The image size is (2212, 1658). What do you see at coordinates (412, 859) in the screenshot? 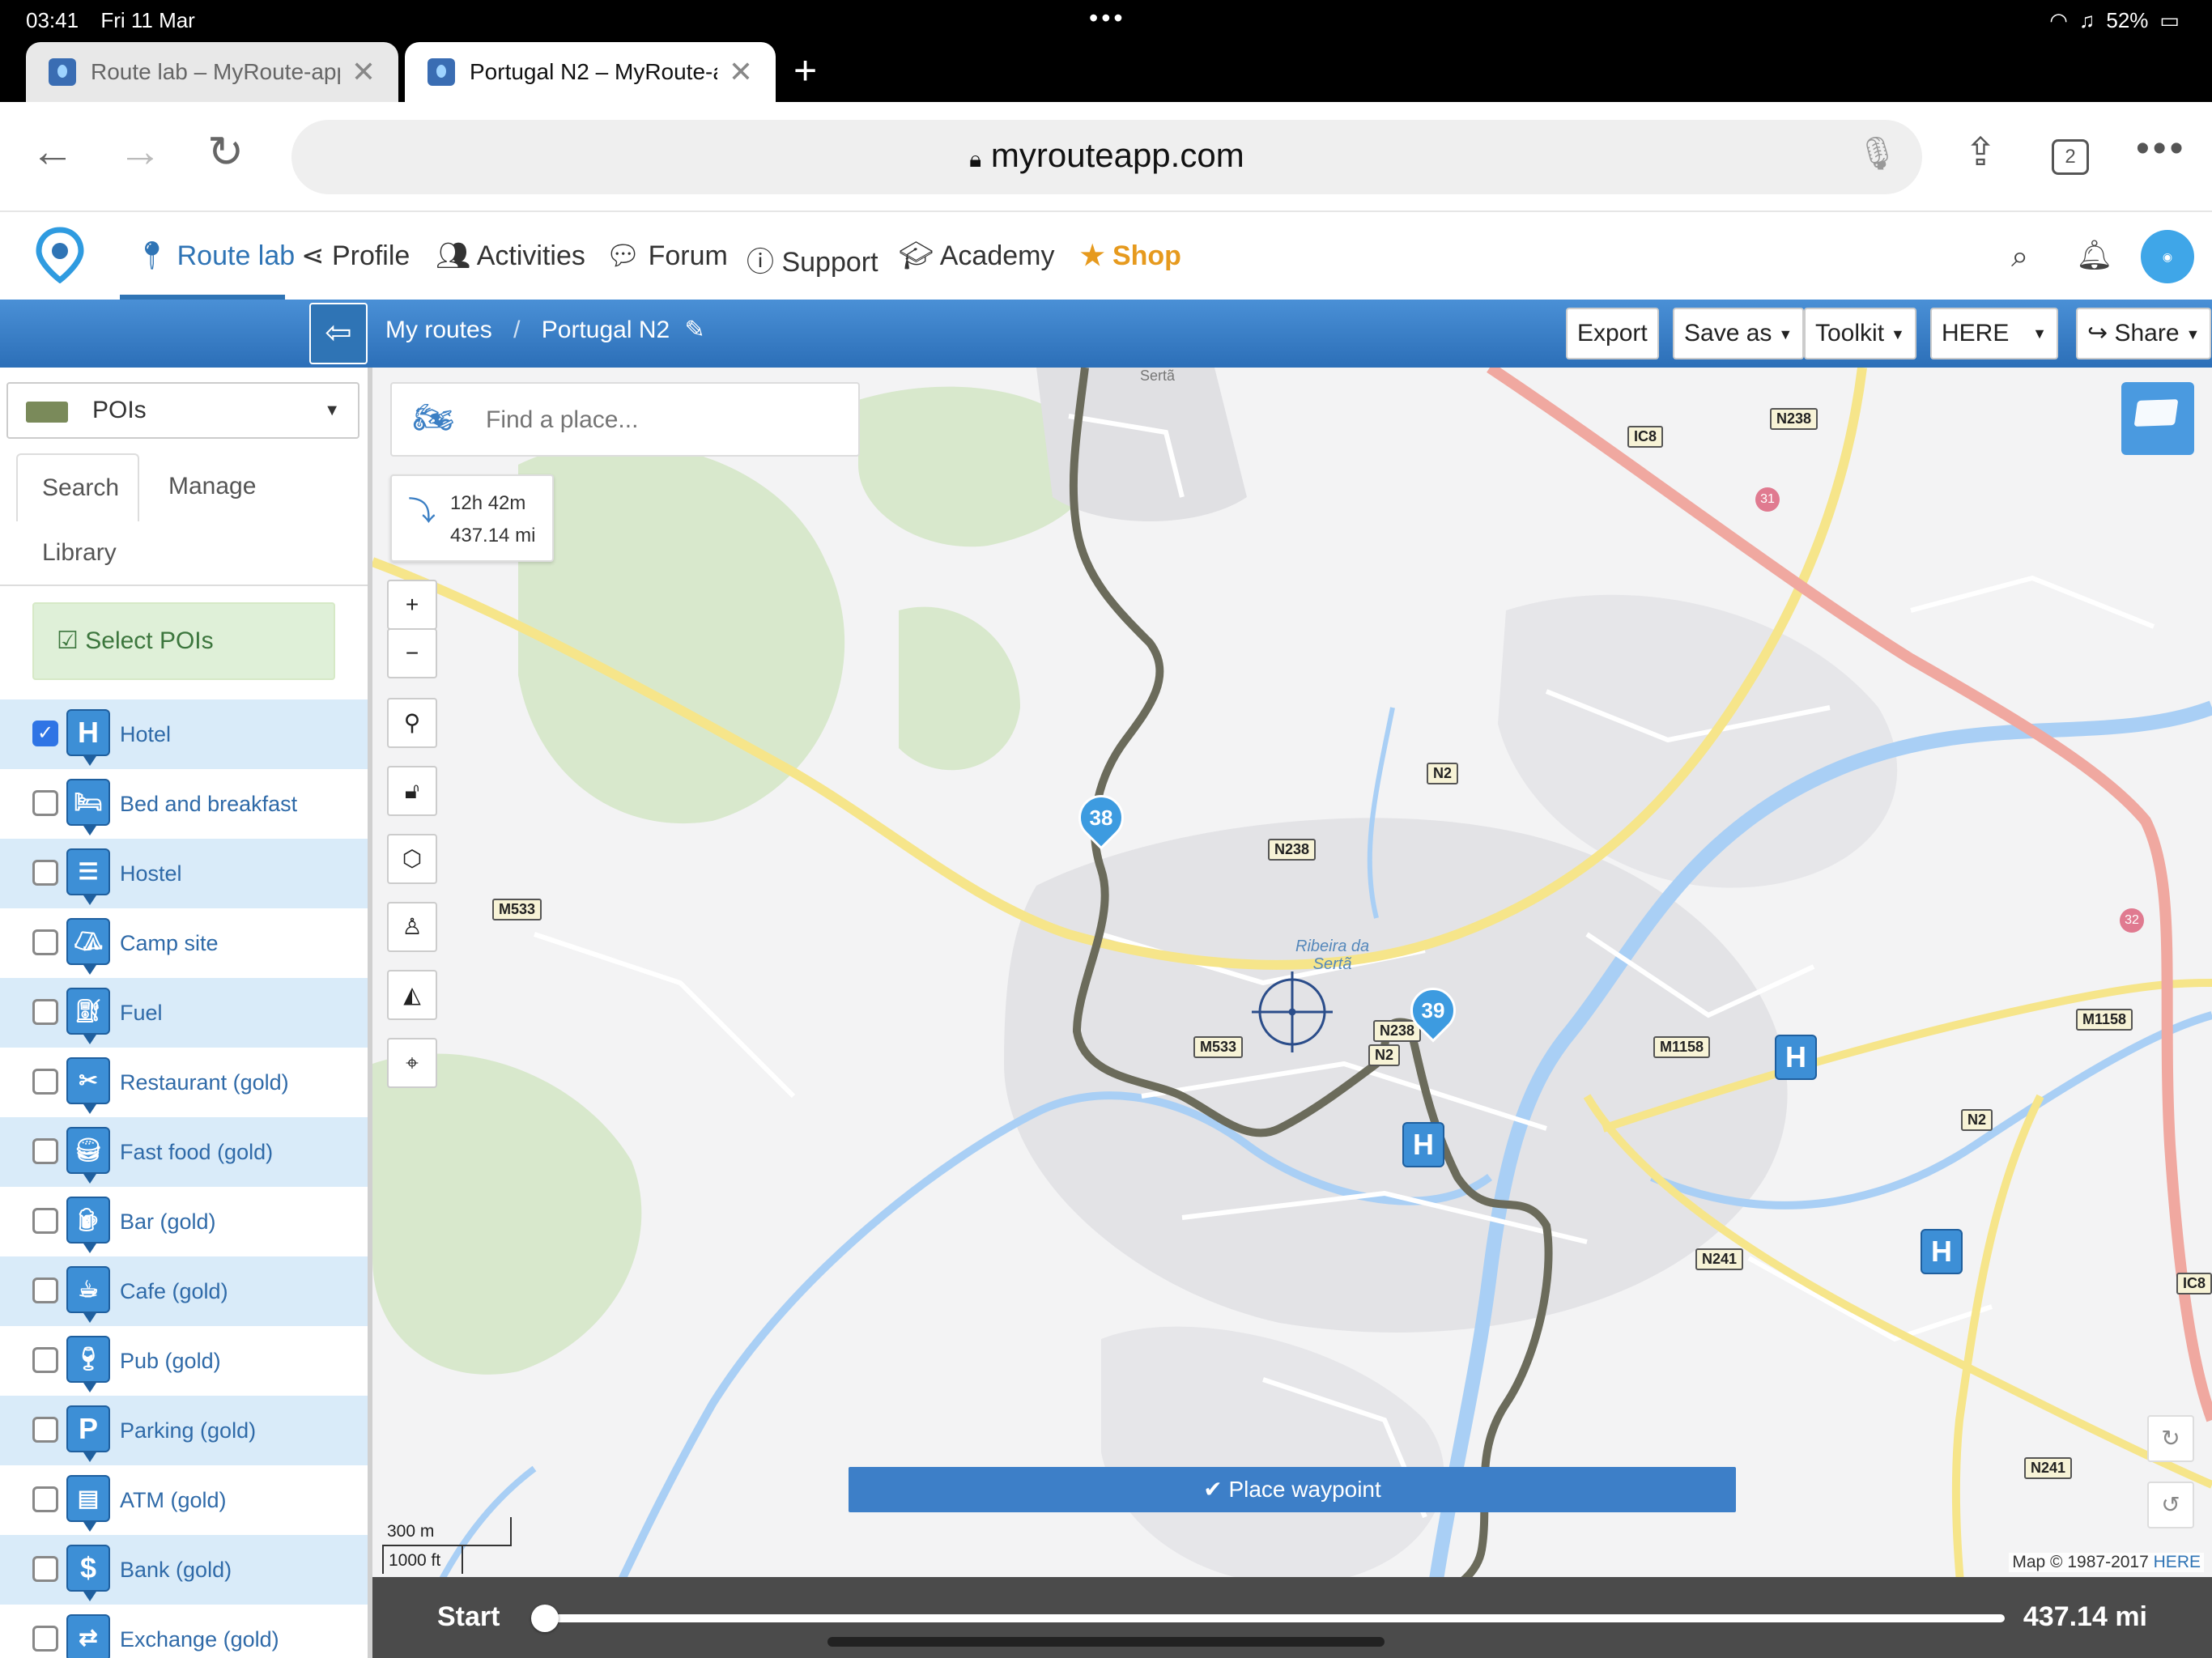
I see `cube-icon: ⬡` at bounding box center [412, 859].